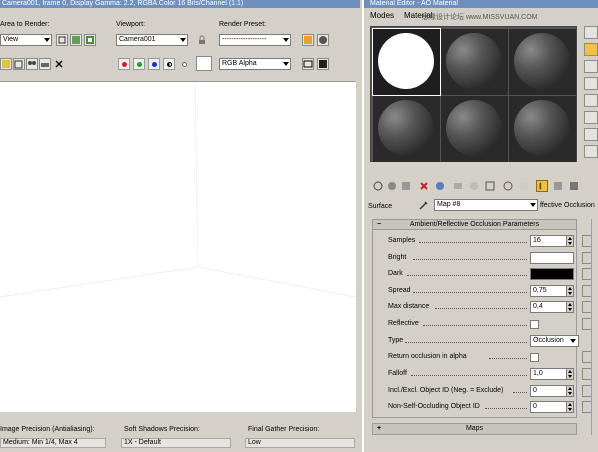 The image size is (598, 452). Describe the element at coordinates (591, 134) in the screenshot. I see `options-icon` at that location.